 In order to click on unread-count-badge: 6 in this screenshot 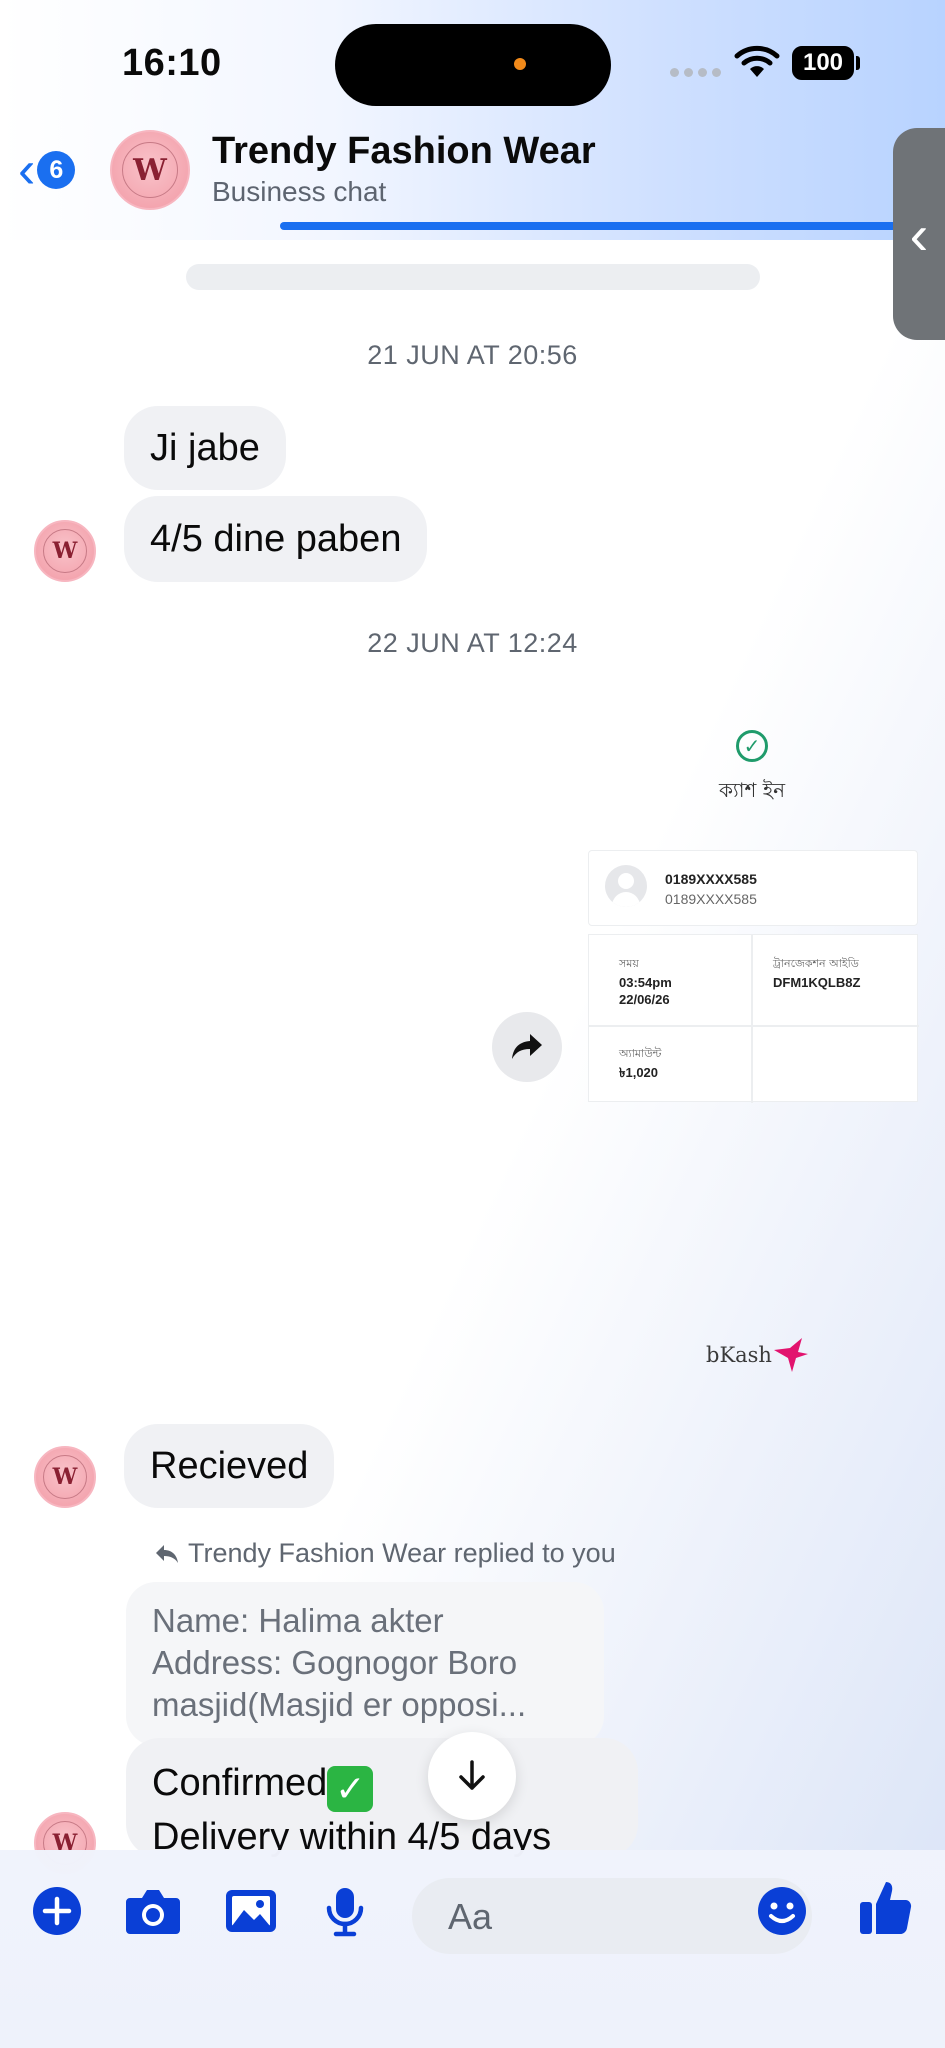, I will do `click(56, 170)`.